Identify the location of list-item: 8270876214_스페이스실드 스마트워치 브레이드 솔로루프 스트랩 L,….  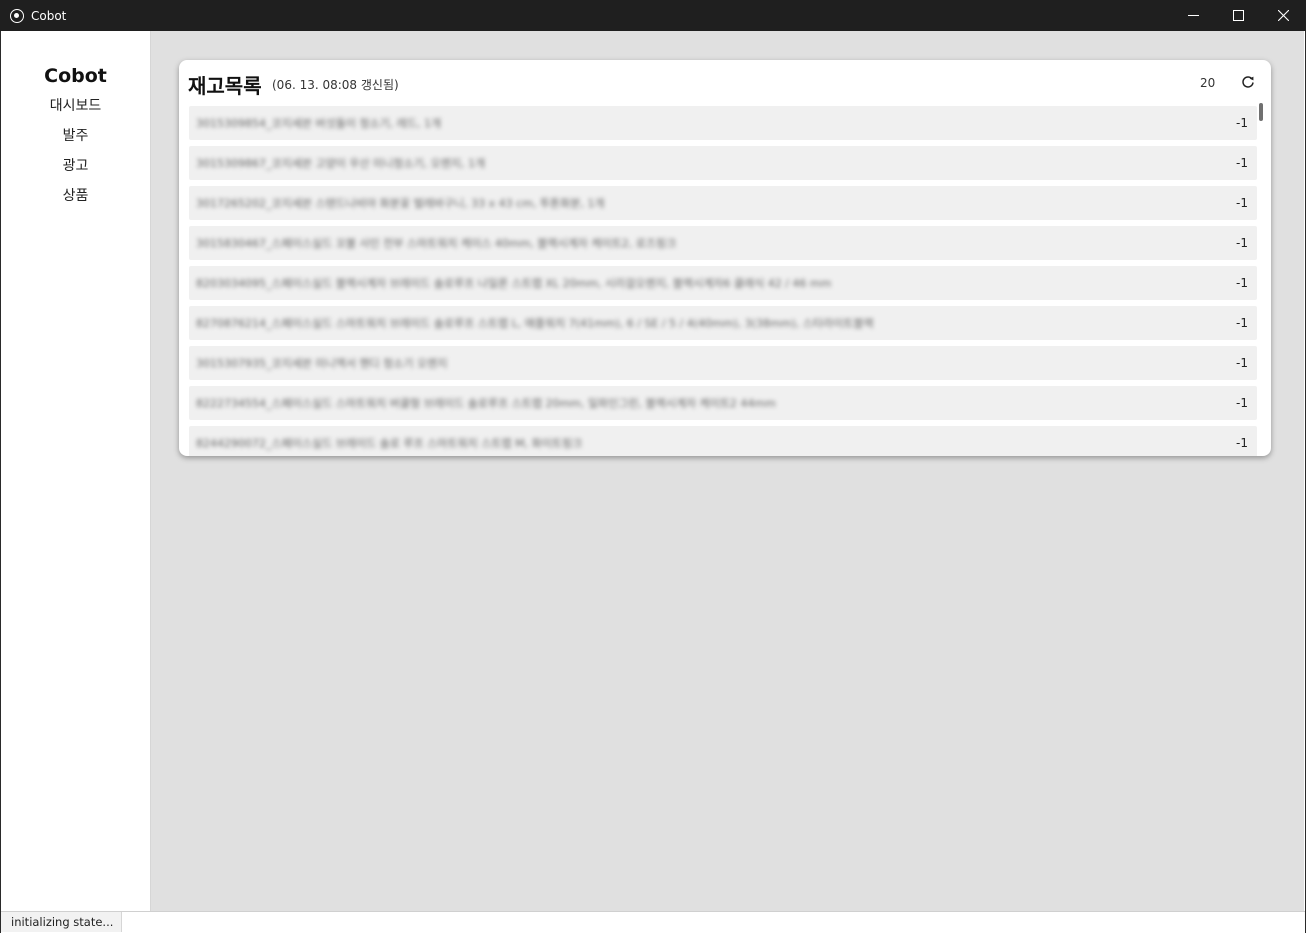
(723, 323).